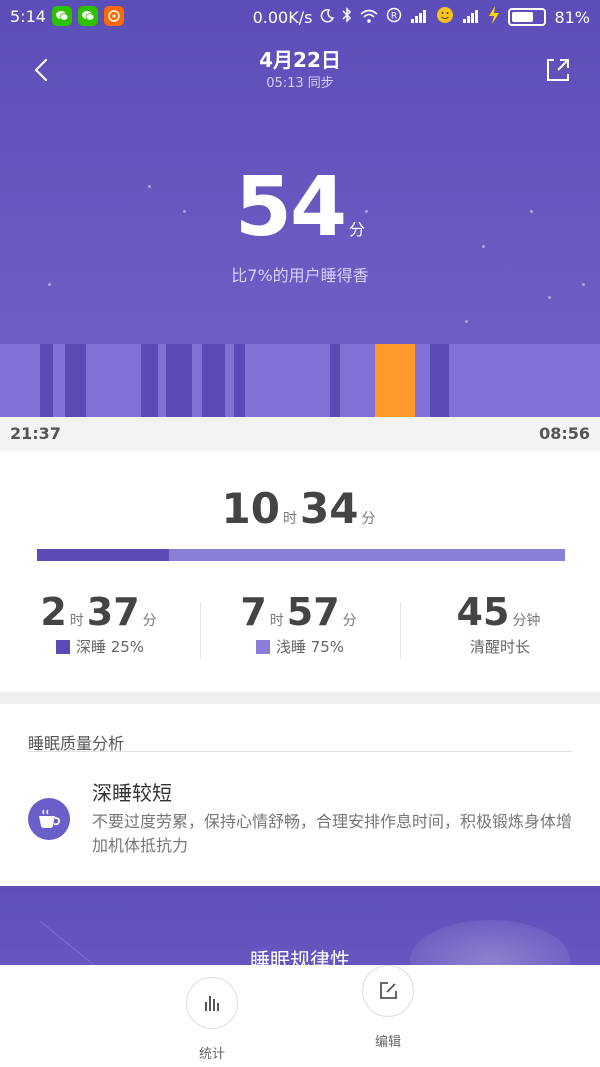 The image size is (600, 1067). I want to click on timeline-time-axis: 21:37 08:56, so click(300, 434).